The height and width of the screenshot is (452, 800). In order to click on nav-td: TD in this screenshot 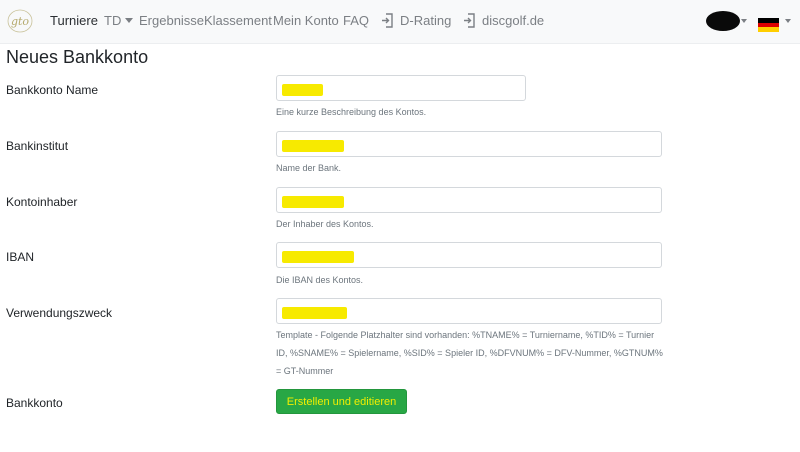, I will do `click(119, 21)`.